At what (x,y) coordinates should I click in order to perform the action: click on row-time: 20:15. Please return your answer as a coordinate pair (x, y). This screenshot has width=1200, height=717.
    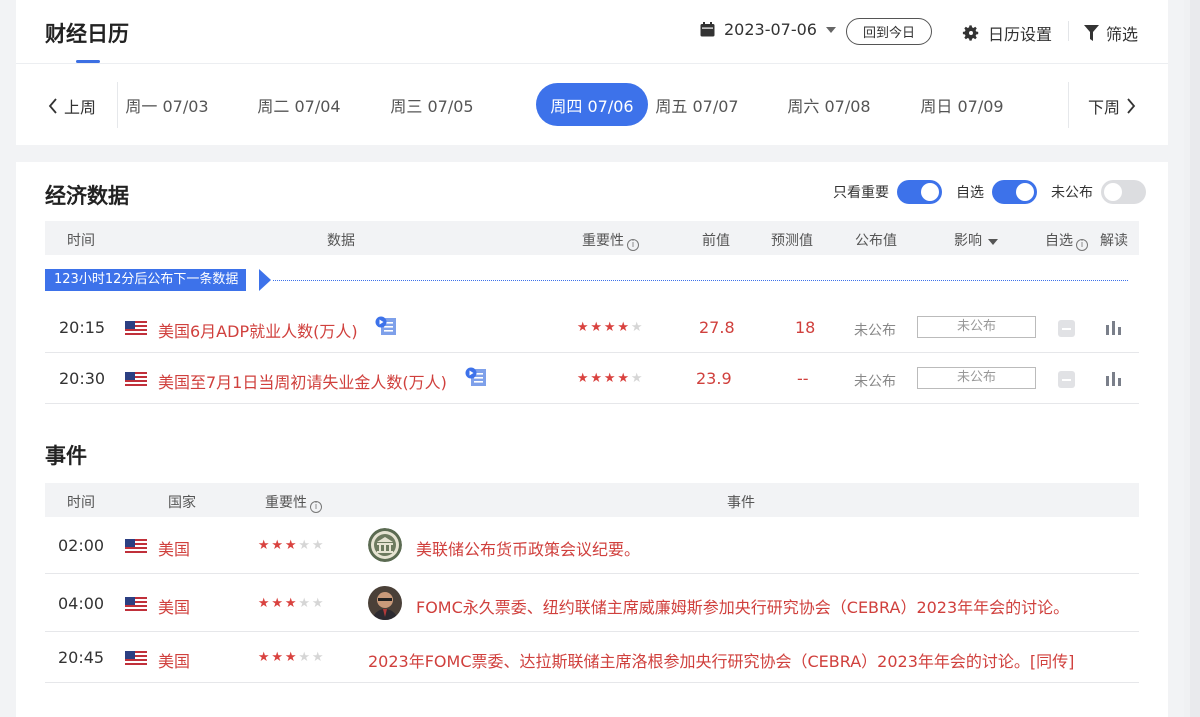
    Looking at the image, I should click on (82, 327).